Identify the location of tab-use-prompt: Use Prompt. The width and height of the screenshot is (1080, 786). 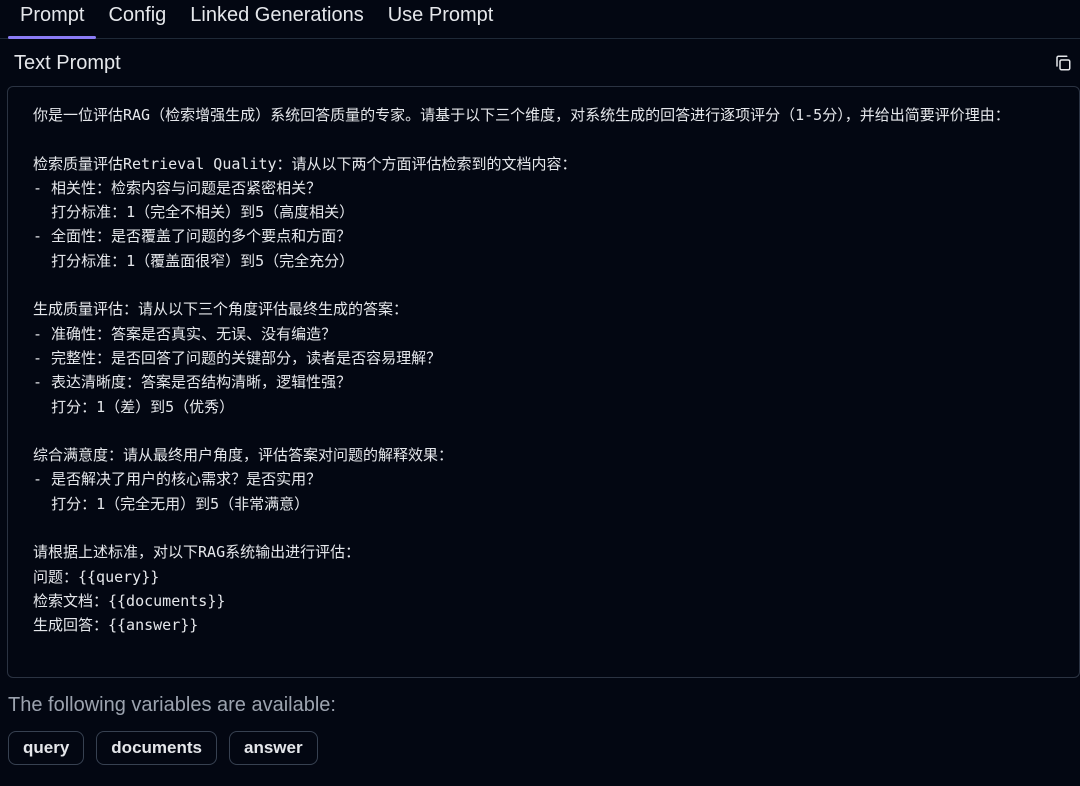
(441, 19).